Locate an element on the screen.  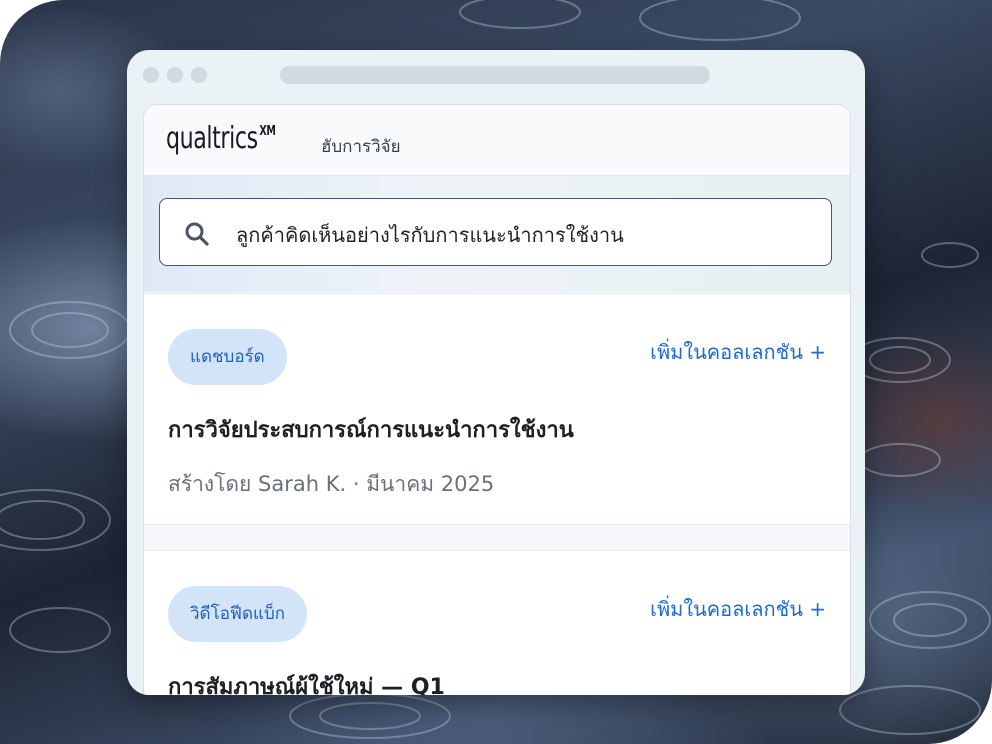
window-close-dot is located at coordinates (151, 75).